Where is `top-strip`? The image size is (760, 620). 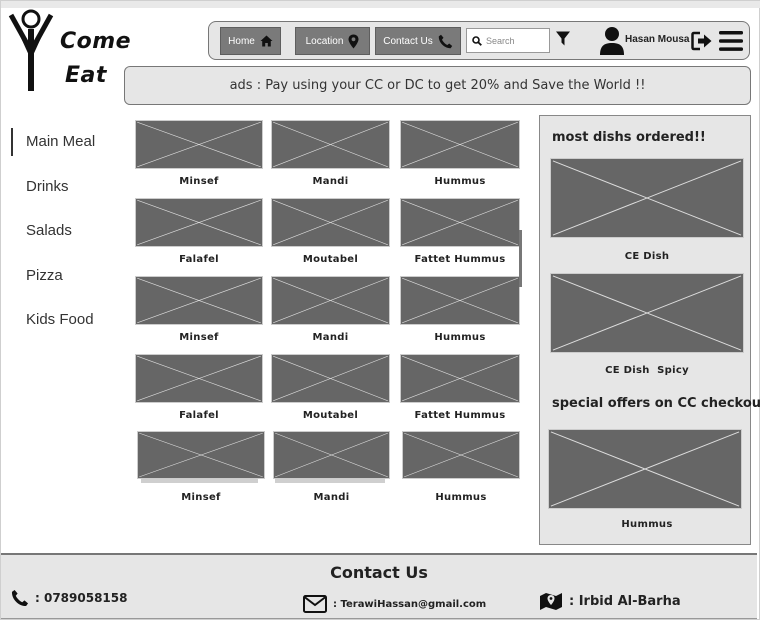 top-strip is located at coordinates (380, 4).